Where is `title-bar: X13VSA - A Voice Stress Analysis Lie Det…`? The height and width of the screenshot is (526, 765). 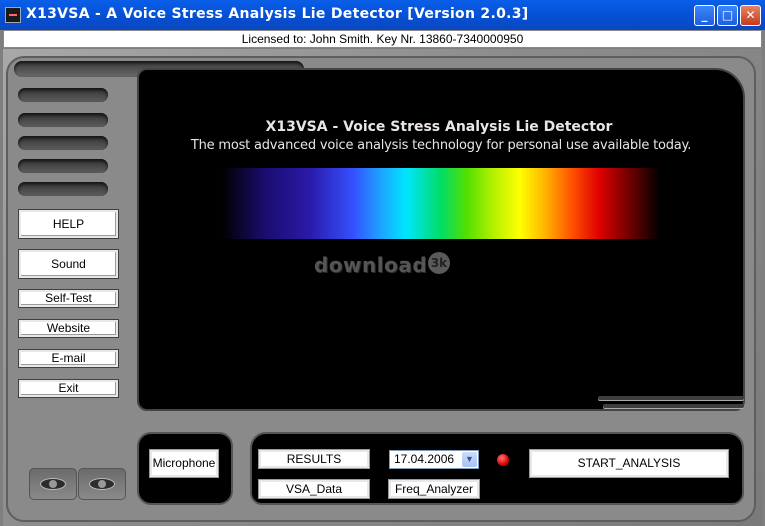
title-bar: X13VSA - A Voice Stress Analysis Lie Det… is located at coordinates (382, 15).